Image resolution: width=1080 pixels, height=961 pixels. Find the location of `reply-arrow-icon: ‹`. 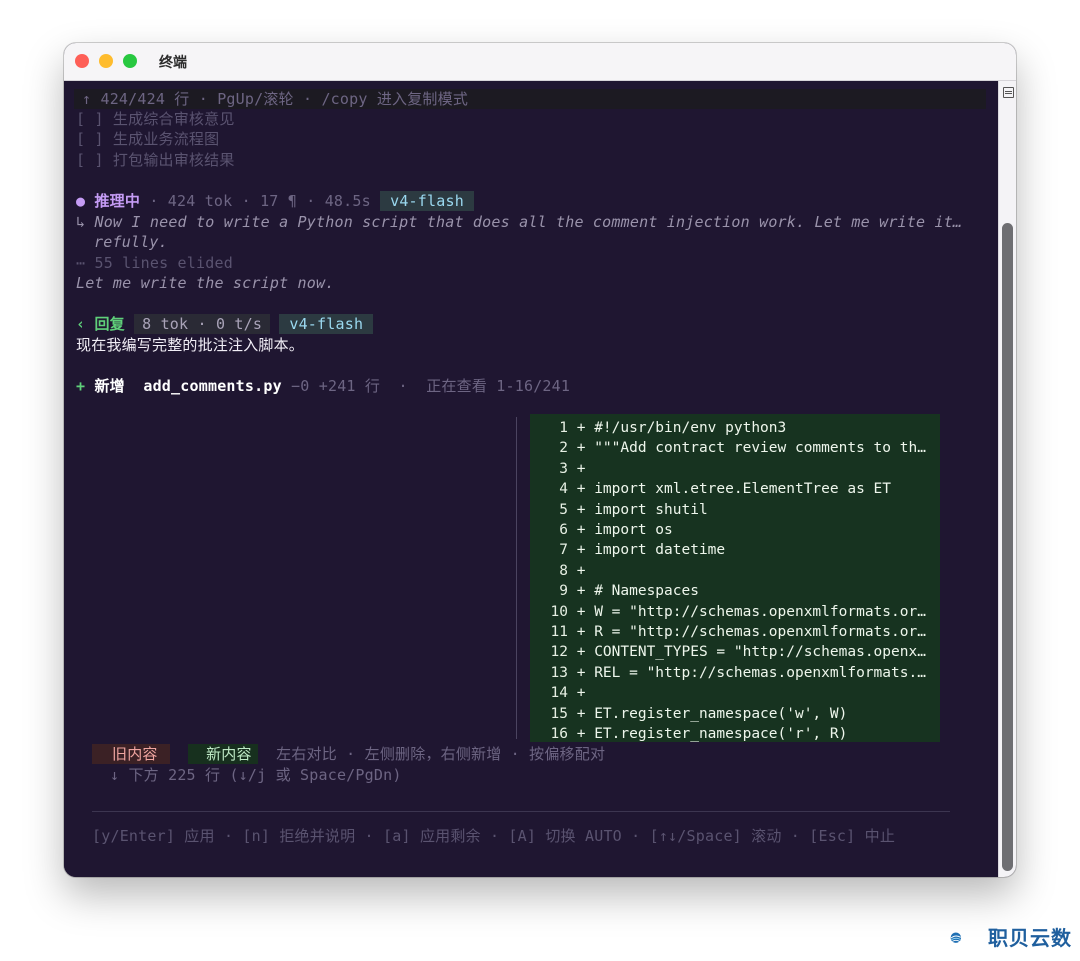

reply-arrow-icon: ‹ is located at coordinates (81, 324).